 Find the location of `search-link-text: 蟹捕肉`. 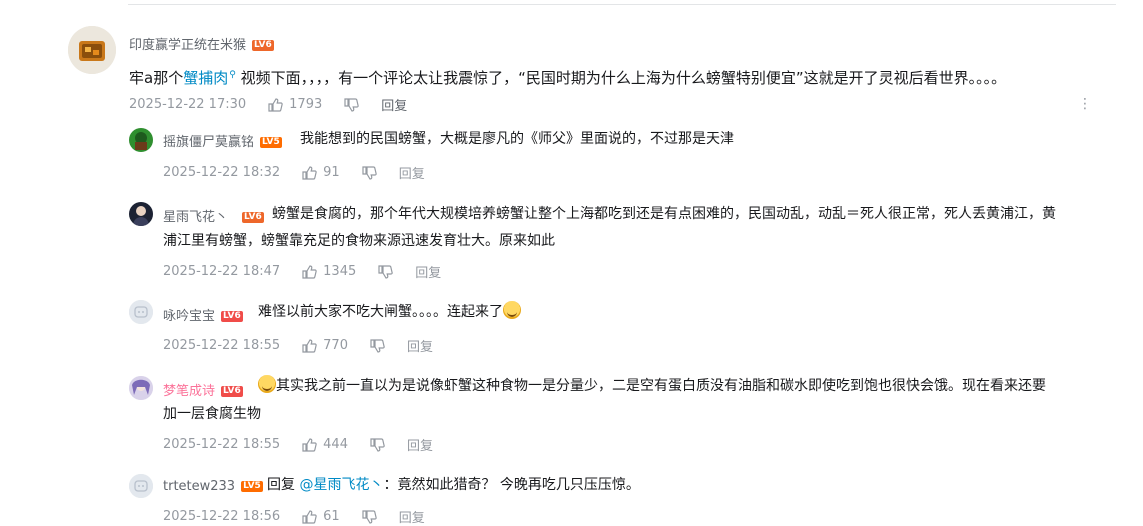

search-link-text: 蟹捕肉 is located at coordinates (205, 78).